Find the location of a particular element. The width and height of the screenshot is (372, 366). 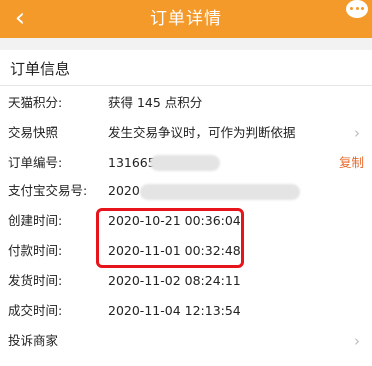

copy-button: 复制 is located at coordinates (351, 163).